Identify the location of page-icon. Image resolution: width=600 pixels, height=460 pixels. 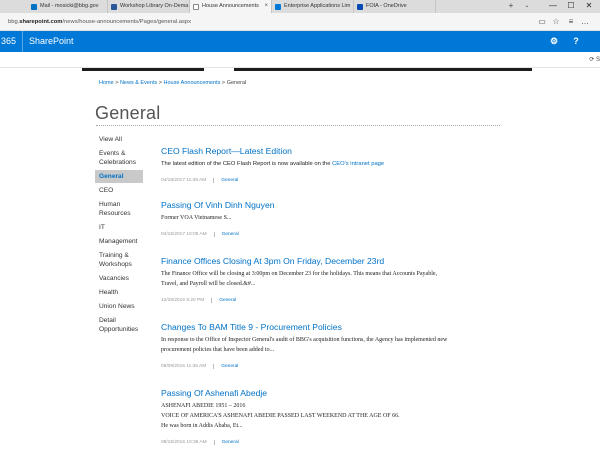
(196, 6).